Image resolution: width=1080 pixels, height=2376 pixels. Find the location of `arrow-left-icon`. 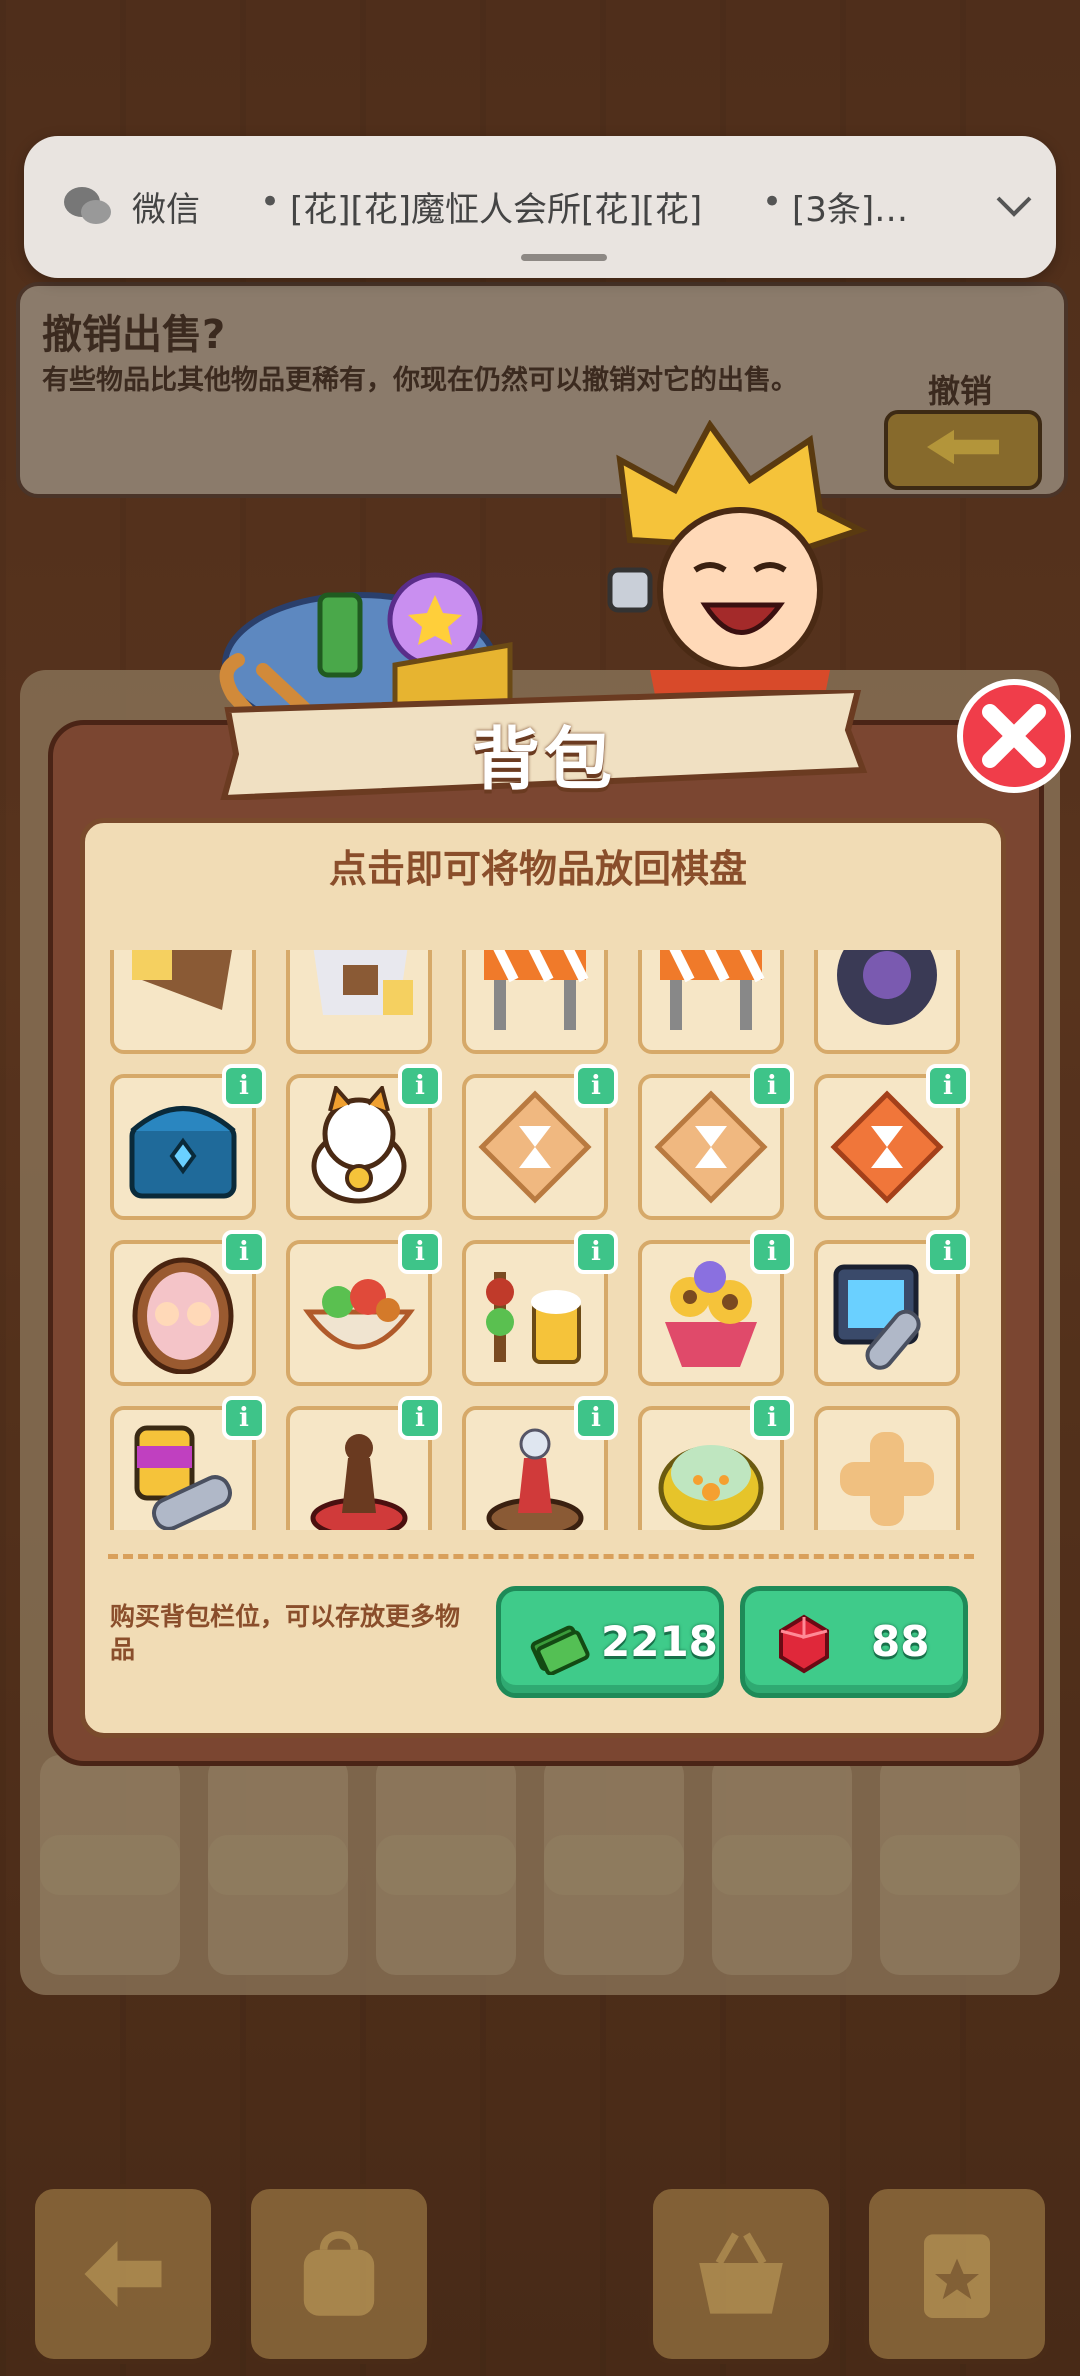

arrow-left-icon is located at coordinates (123, 2274).